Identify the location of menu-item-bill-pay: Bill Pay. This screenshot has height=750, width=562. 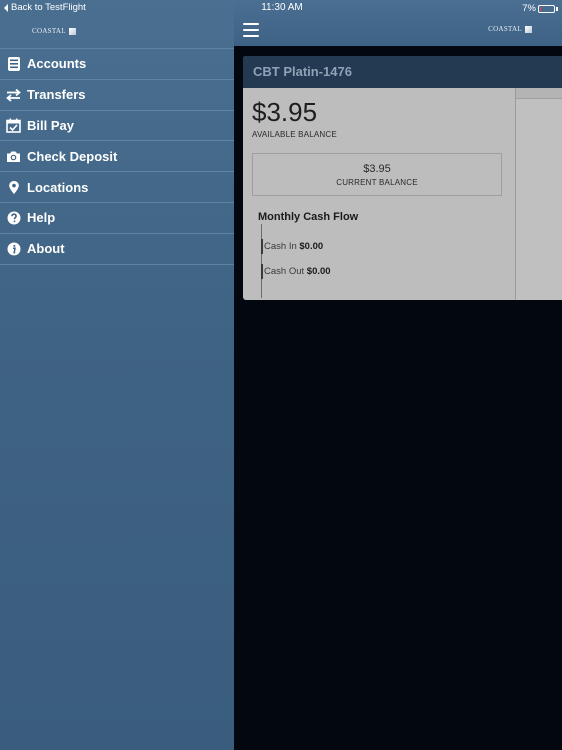
(117, 126).